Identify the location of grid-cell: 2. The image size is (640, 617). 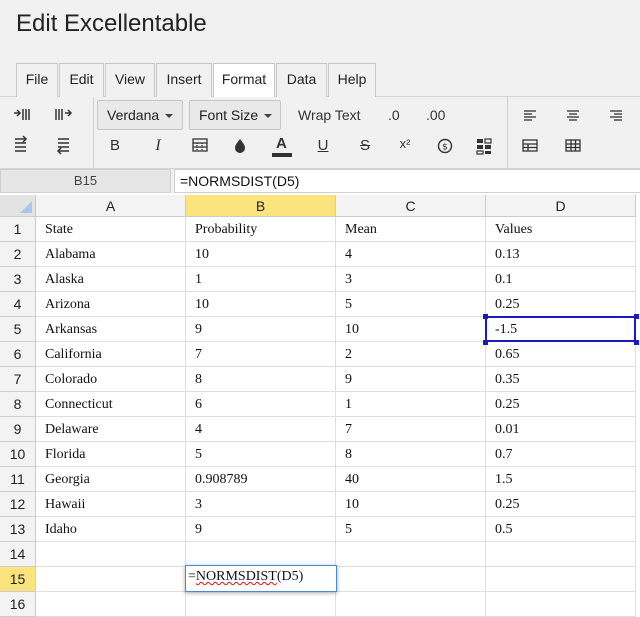
(411, 354).